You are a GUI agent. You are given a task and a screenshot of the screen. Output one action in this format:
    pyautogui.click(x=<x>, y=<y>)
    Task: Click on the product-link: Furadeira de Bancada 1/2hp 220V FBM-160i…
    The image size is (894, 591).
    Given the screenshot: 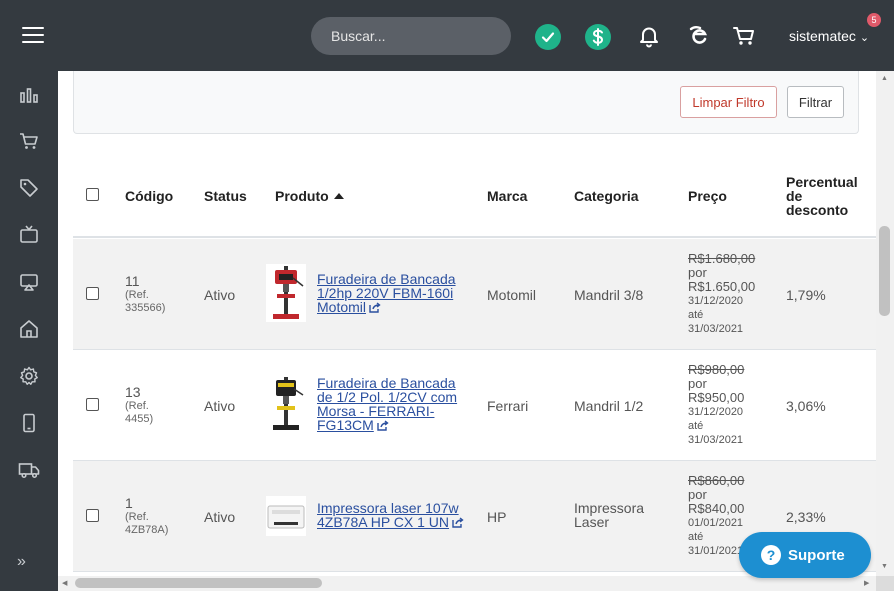 What is the action you would take?
    pyautogui.click(x=397, y=293)
    